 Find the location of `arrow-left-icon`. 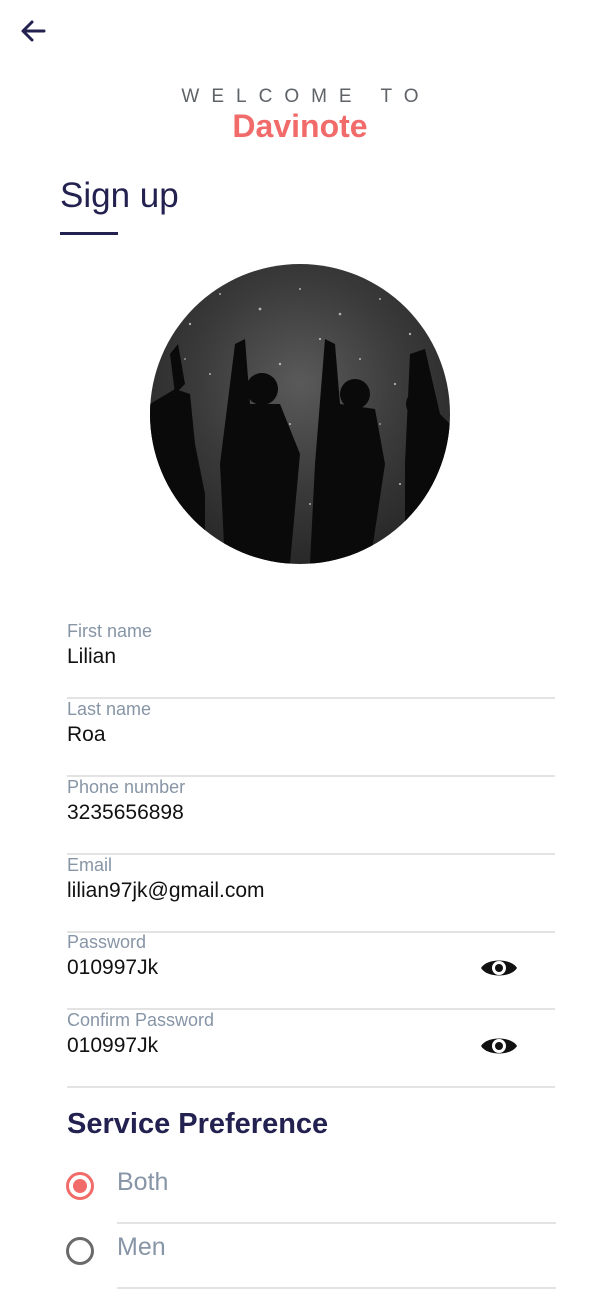

arrow-left-icon is located at coordinates (33, 33).